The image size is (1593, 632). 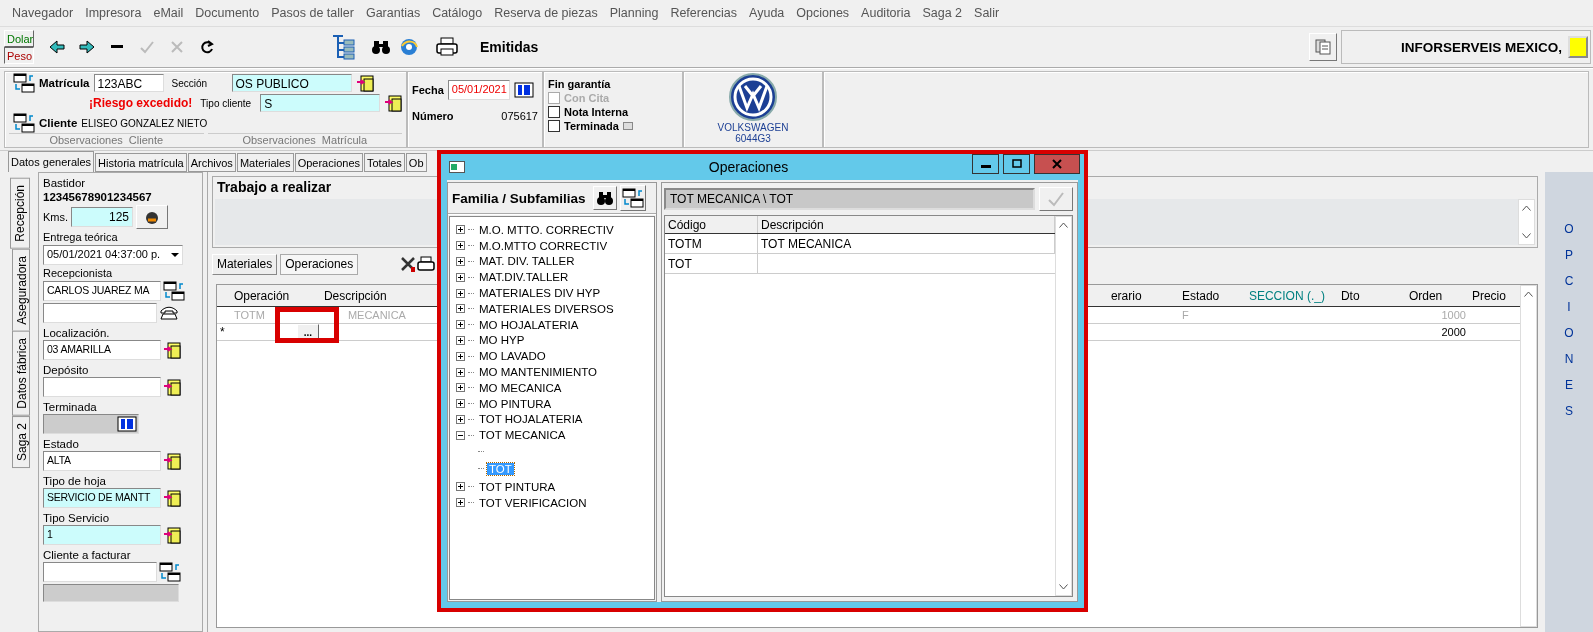 What do you see at coordinates (65, 183) in the screenshot?
I see `field-label: Bastidor` at bounding box center [65, 183].